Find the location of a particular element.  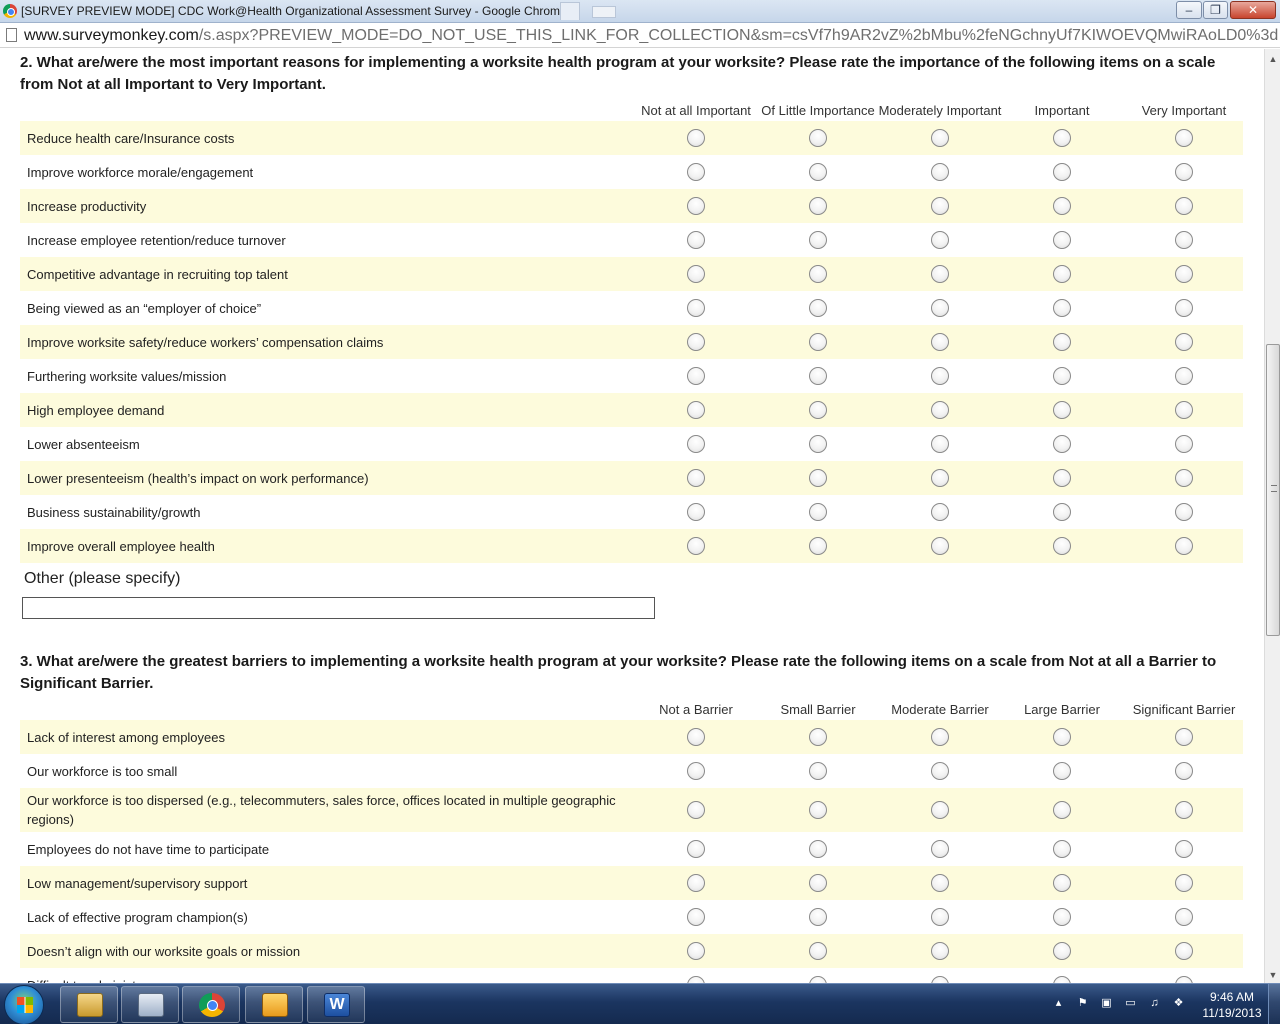

action-center-icon: ⚑ is located at coordinates (1082, 1003).